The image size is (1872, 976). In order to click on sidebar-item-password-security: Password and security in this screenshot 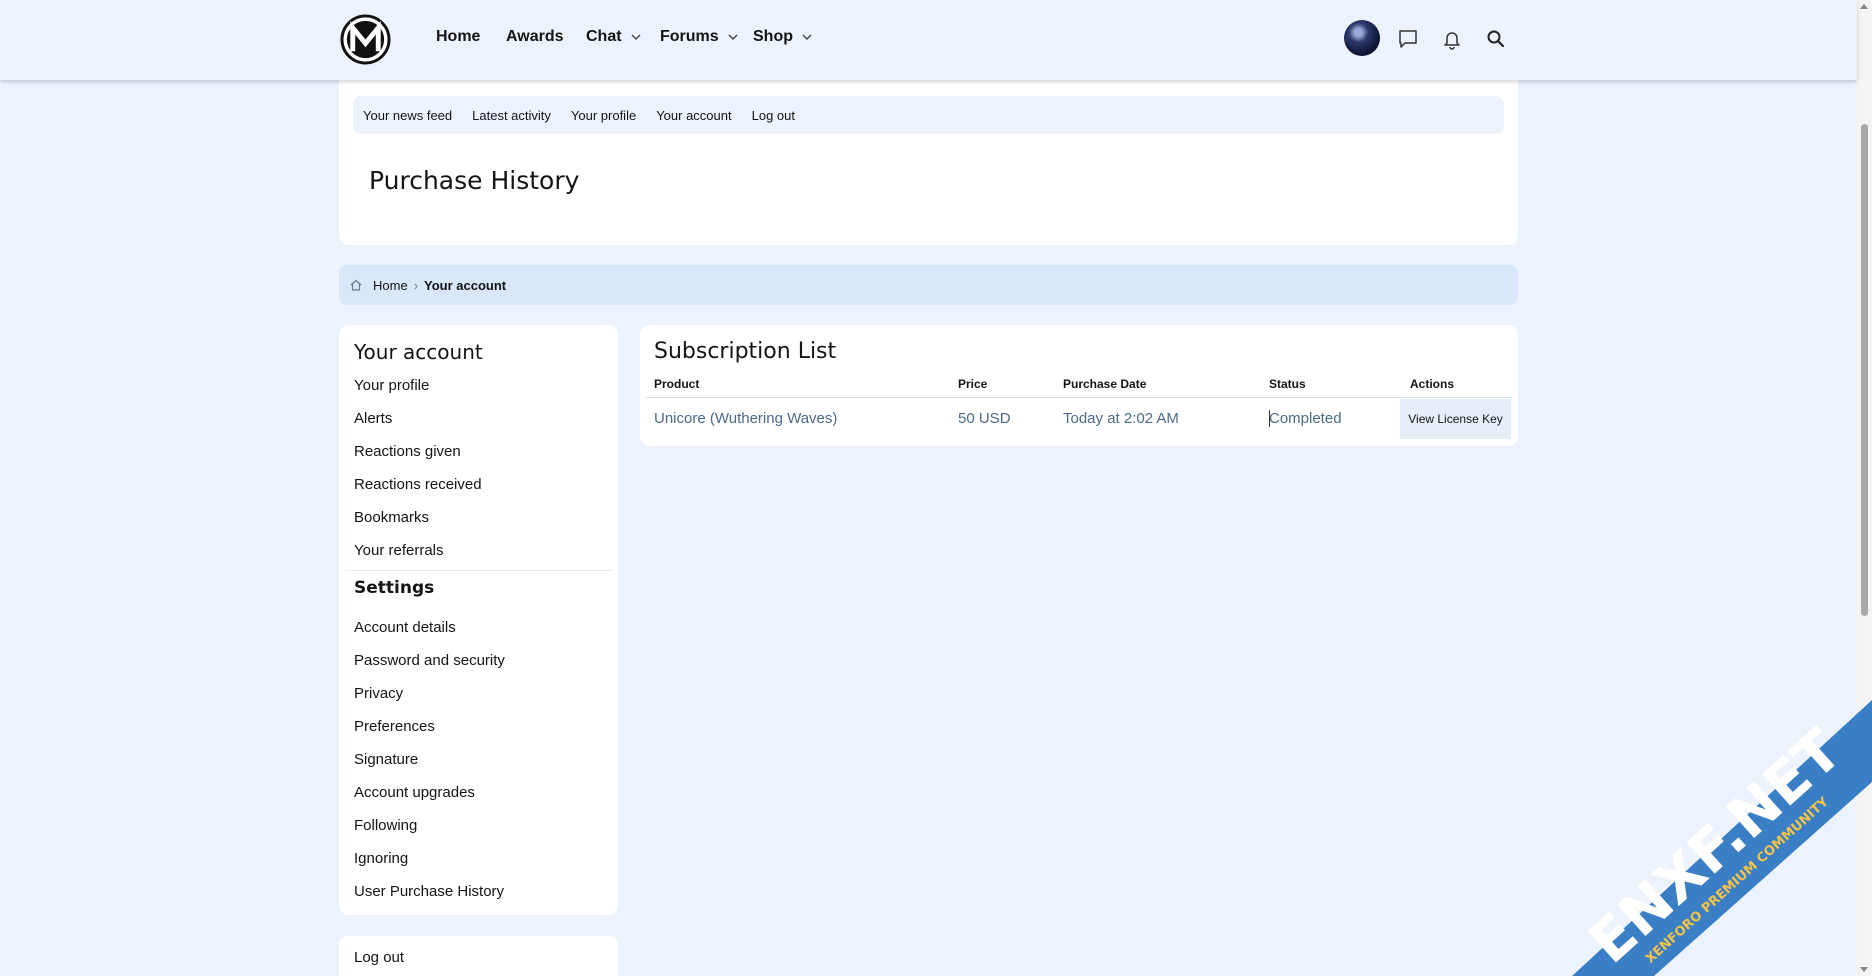, I will do `click(429, 660)`.